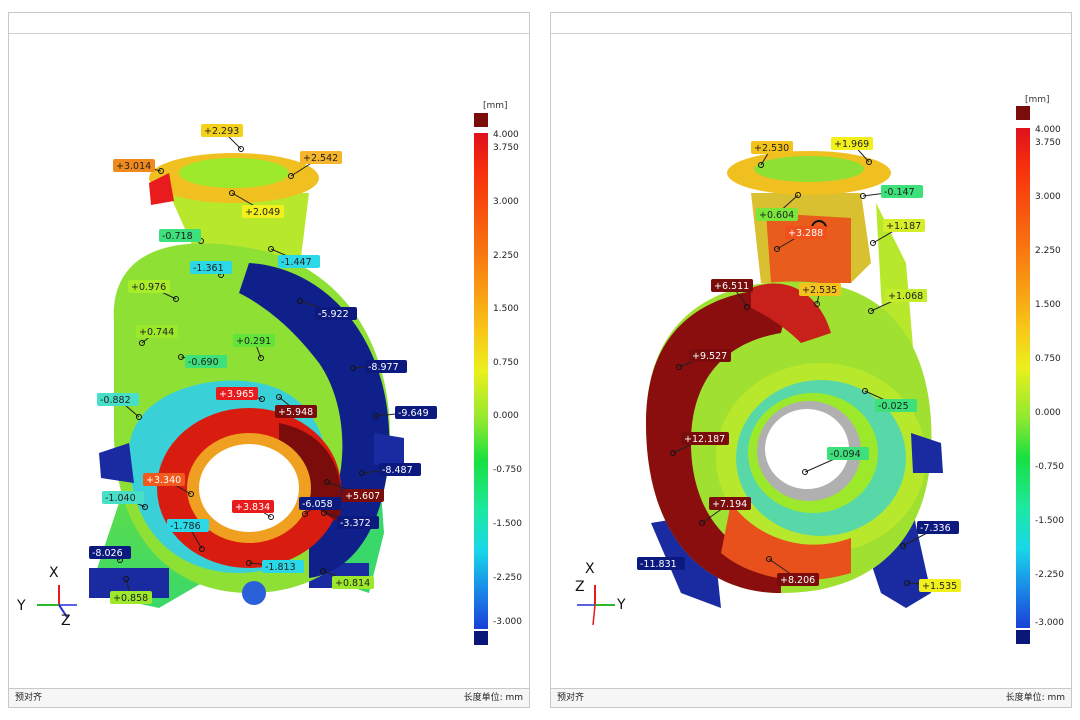 Image resolution: width=1080 pixels, height=720 pixels. I want to click on deviation-label-text: -1.786, so click(185, 526).